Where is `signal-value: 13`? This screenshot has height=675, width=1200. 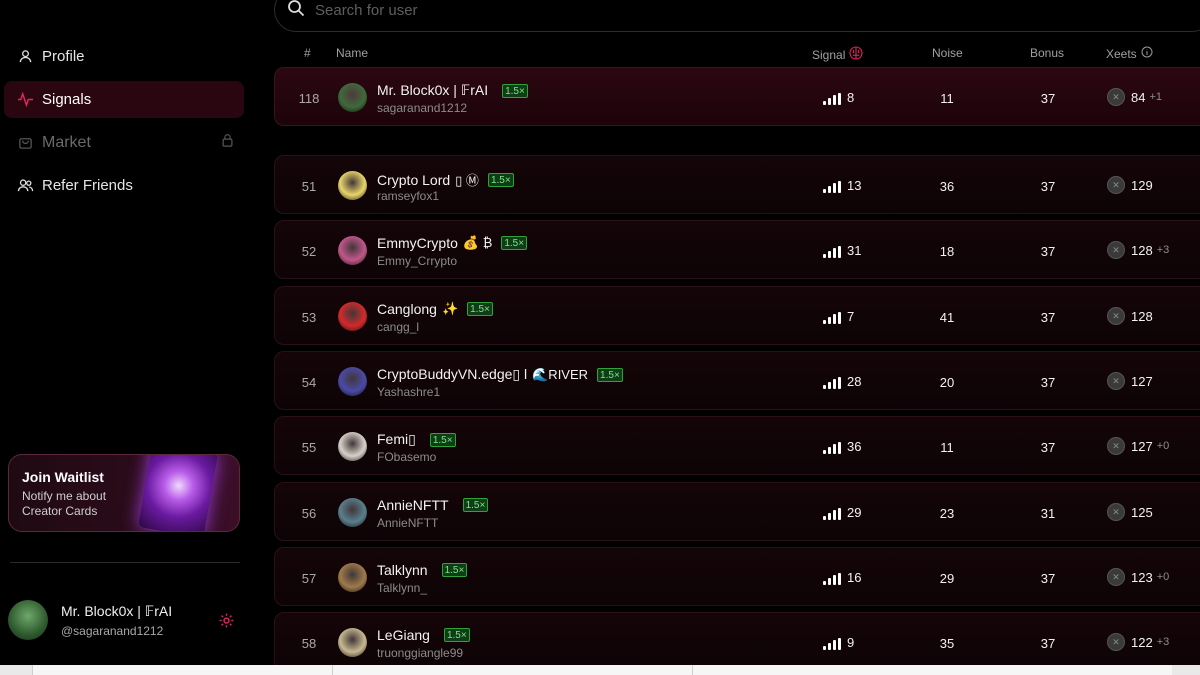 signal-value: 13 is located at coordinates (854, 185).